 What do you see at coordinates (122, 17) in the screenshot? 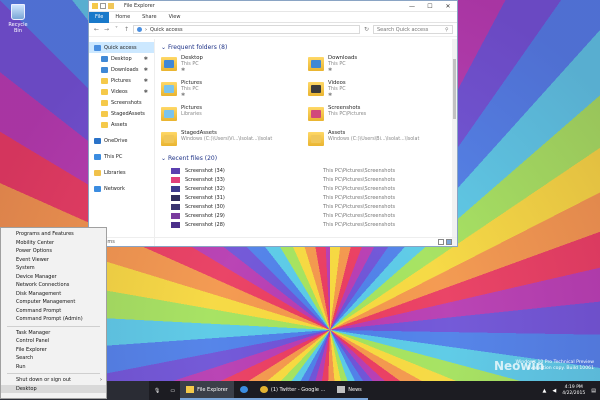
I see `tab-home: Home` at bounding box center [122, 17].